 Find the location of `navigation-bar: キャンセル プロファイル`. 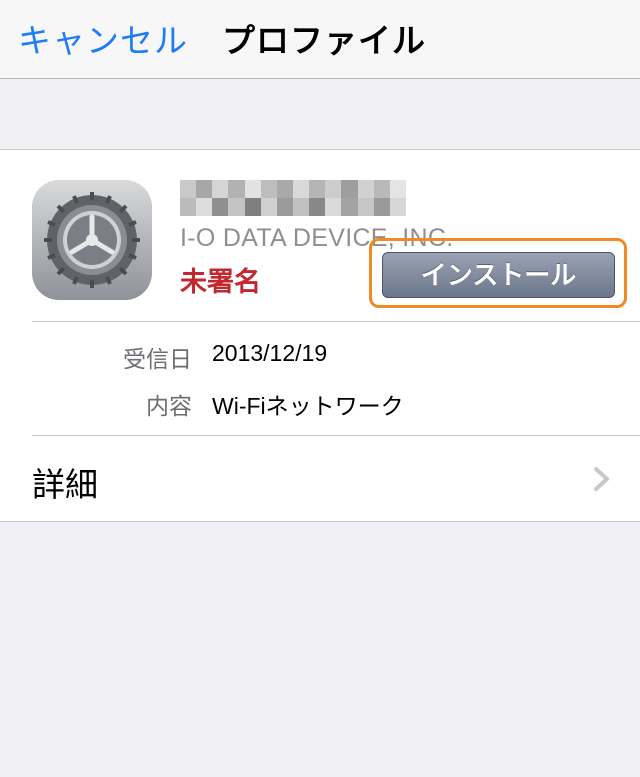

navigation-bar: キャンセル プロファイル is located at coordinates (320, 39).